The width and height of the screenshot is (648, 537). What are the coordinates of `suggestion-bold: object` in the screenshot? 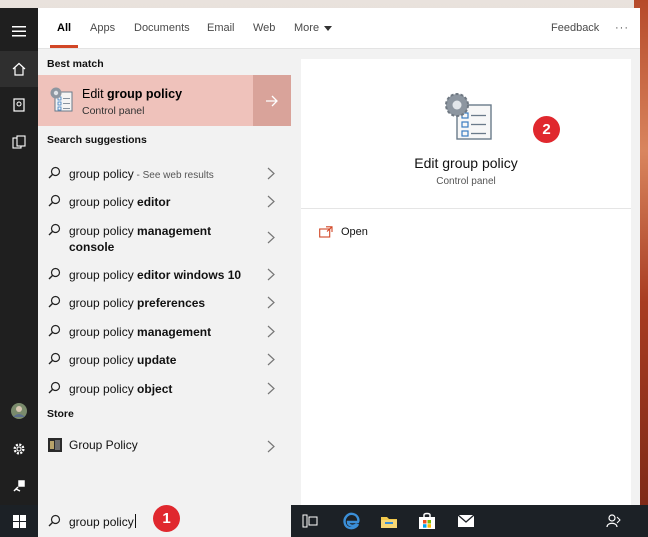 It's located at (155, 389).